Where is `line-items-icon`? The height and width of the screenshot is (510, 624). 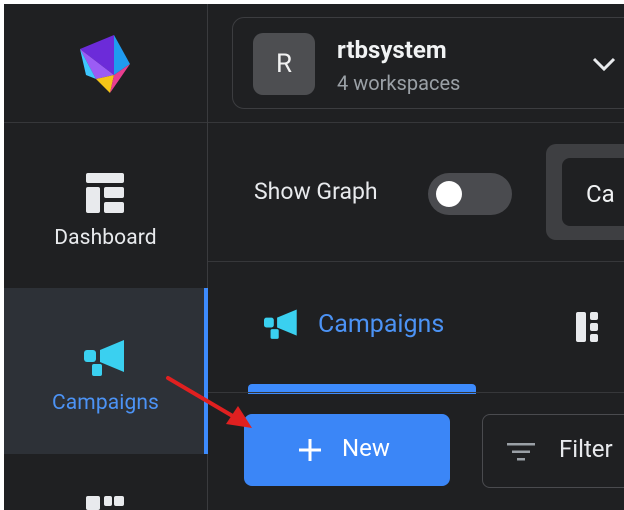
line-items-icon is located at coordinates (591, 327).